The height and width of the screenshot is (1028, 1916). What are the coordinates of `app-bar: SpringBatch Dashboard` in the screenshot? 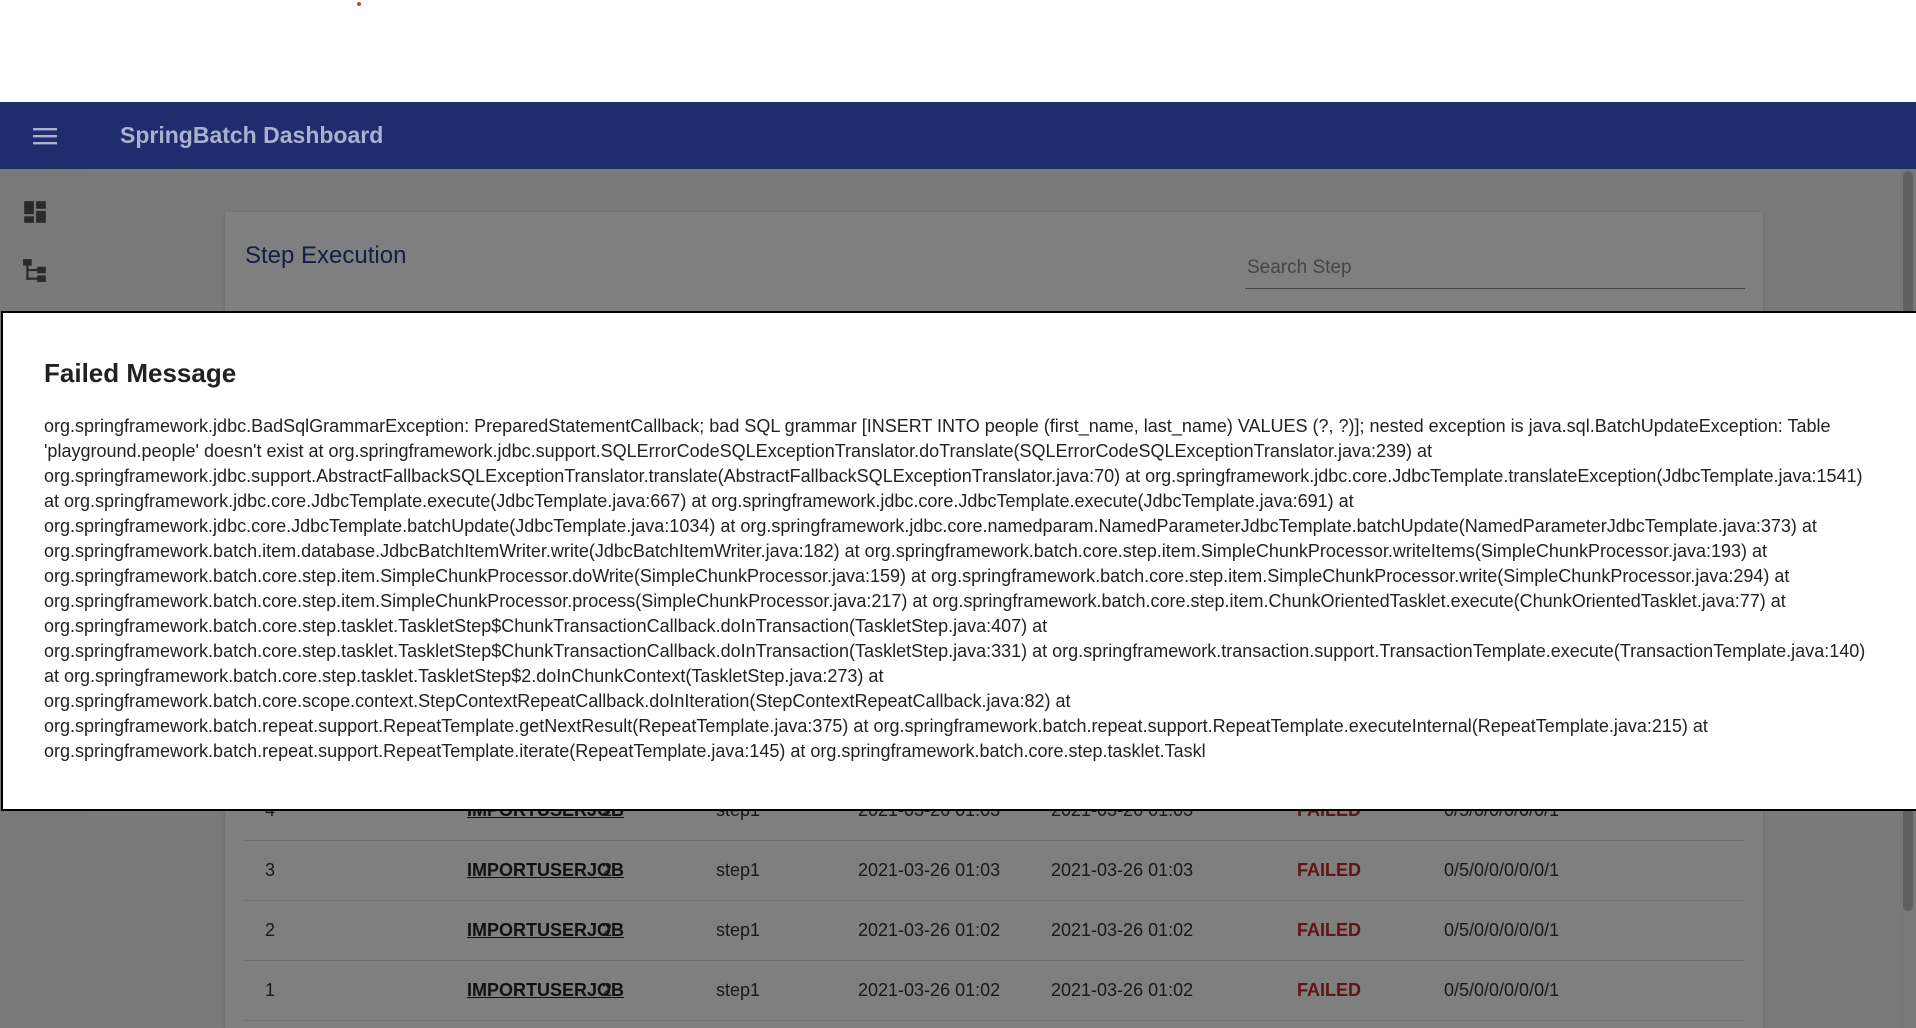 It's located at (958, 135).